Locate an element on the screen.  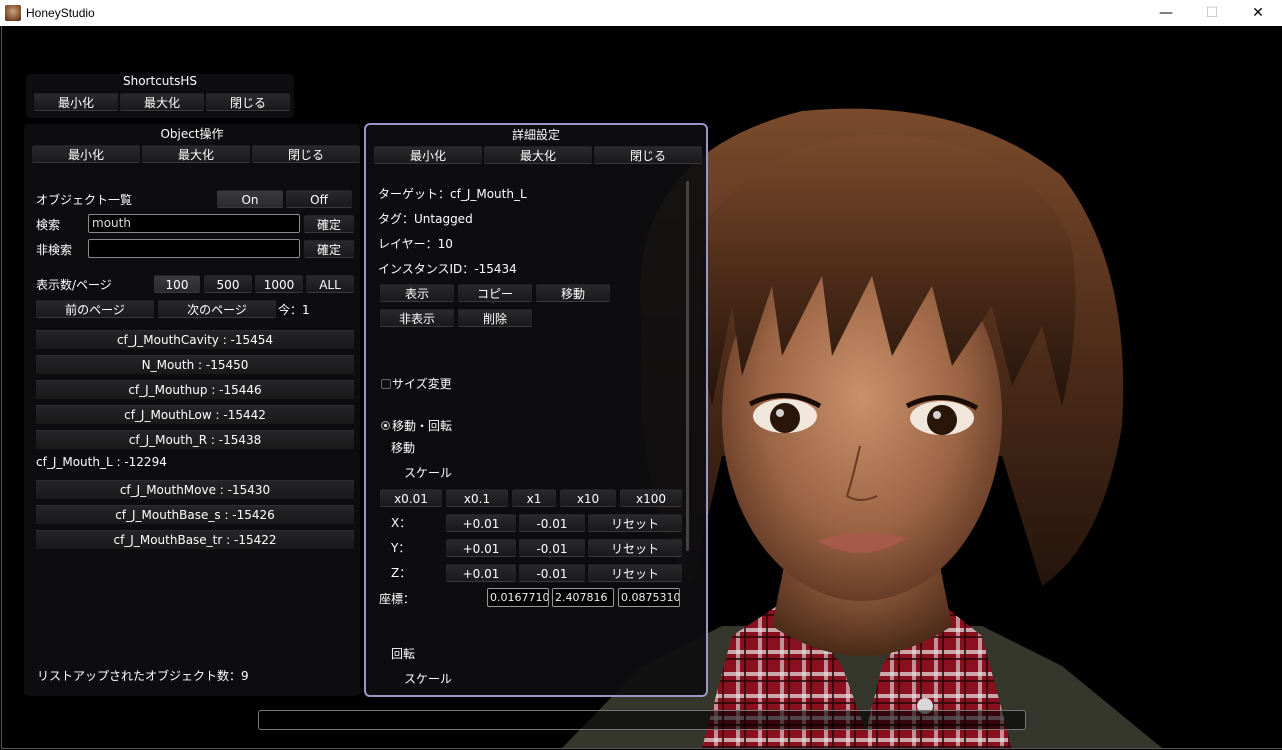
axis-z-reset-button: リセット is located at coordinates (635, 573).